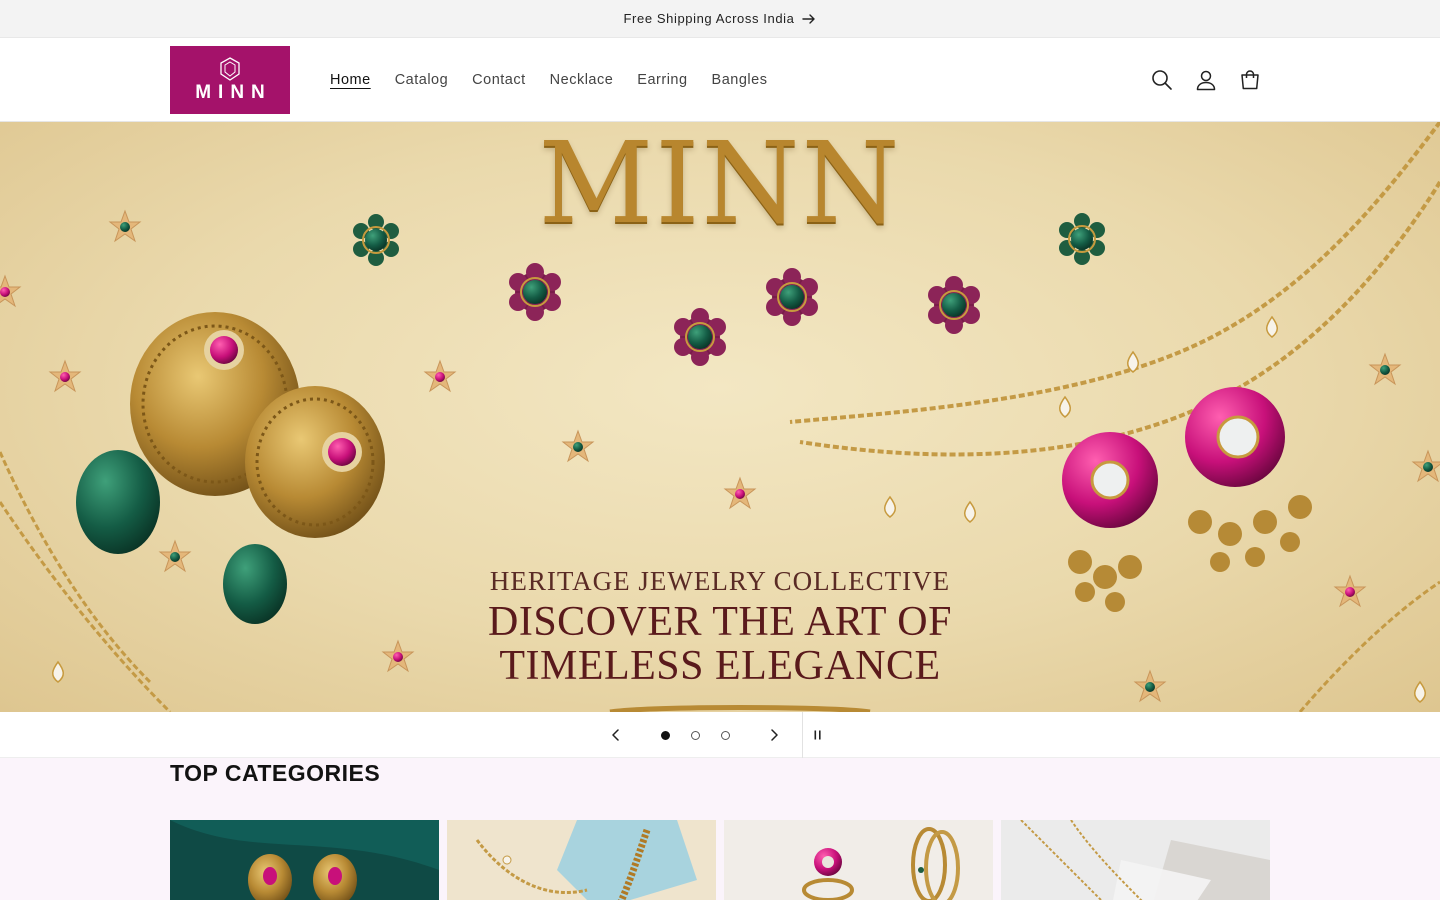  I want to click on hero-kicker: HERITAGE JEWELRY COLLECTIVE, so click(720, 581).